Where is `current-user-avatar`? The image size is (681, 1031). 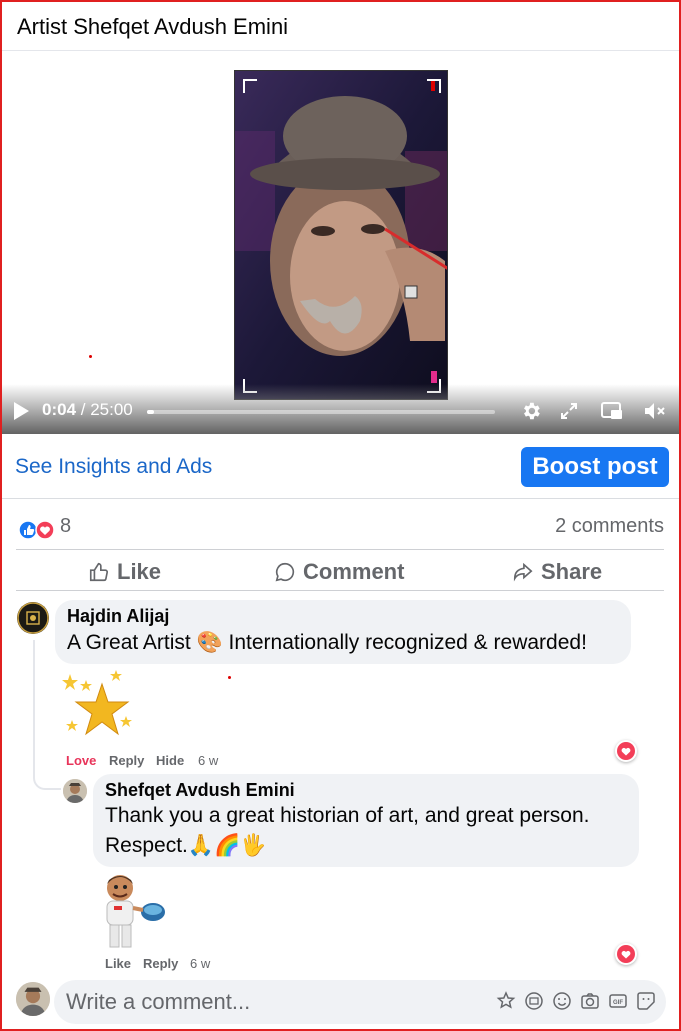
current-user-avatar is located at coordinates (33, 999).